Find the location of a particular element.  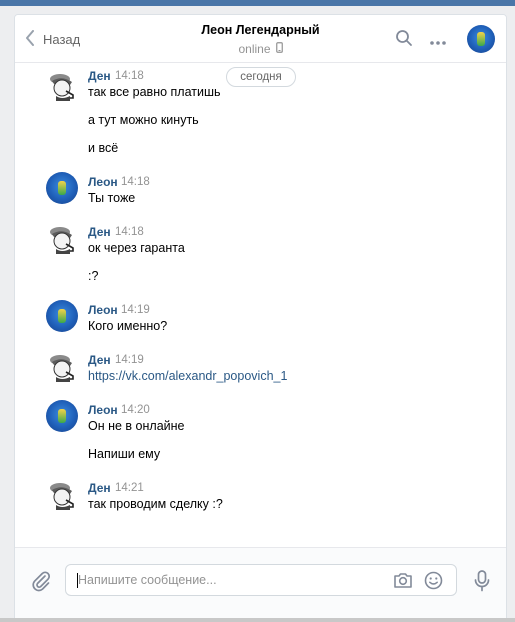

peer-avatar is located at coordinates (481, 39).